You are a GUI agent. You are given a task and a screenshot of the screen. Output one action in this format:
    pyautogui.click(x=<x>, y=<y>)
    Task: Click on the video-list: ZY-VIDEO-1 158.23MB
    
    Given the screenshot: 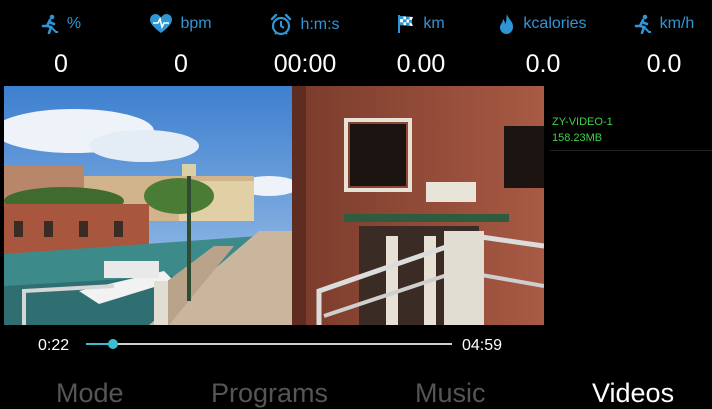 What is the action you would take?
    pyautogui.click(x=629, y=205)
    